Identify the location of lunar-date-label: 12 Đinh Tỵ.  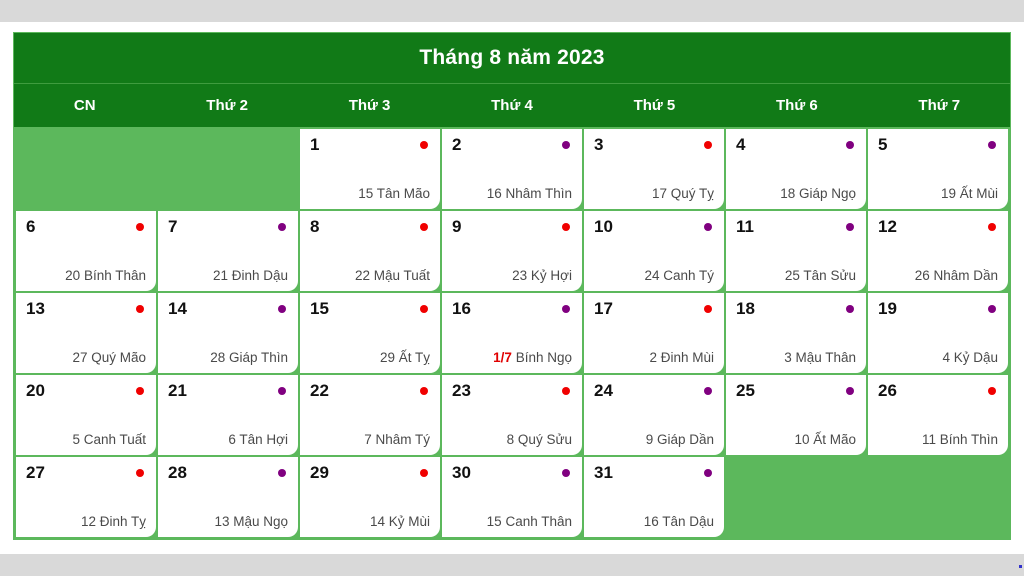
(113, 521).